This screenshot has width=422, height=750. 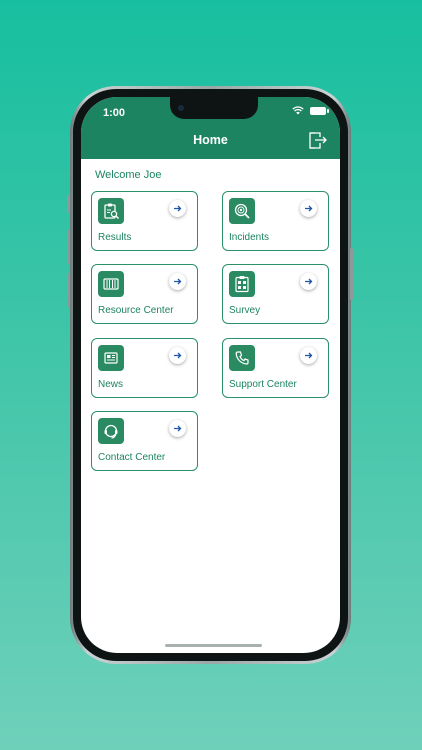 I want to click on tile-resource-center: Resource Center, so click(x=144, y=294).